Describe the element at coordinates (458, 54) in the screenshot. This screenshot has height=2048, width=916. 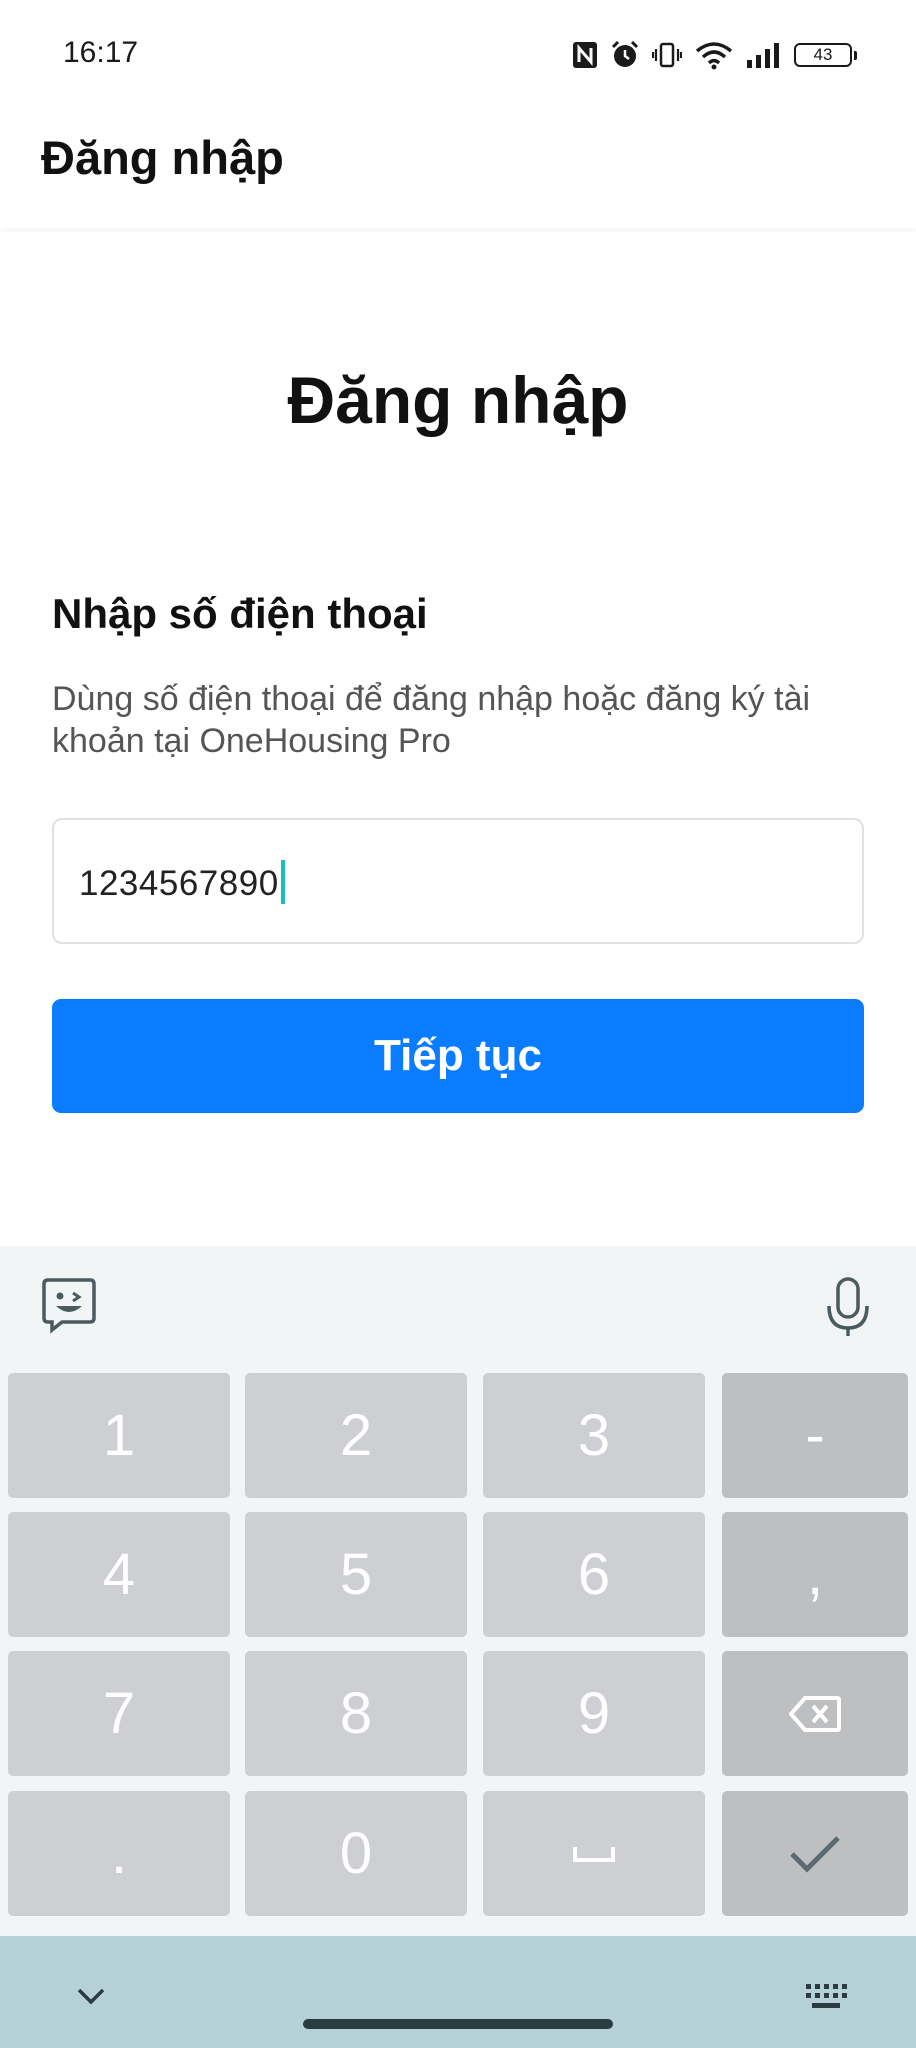
I see `status-bar: 16:17 43` at that location.